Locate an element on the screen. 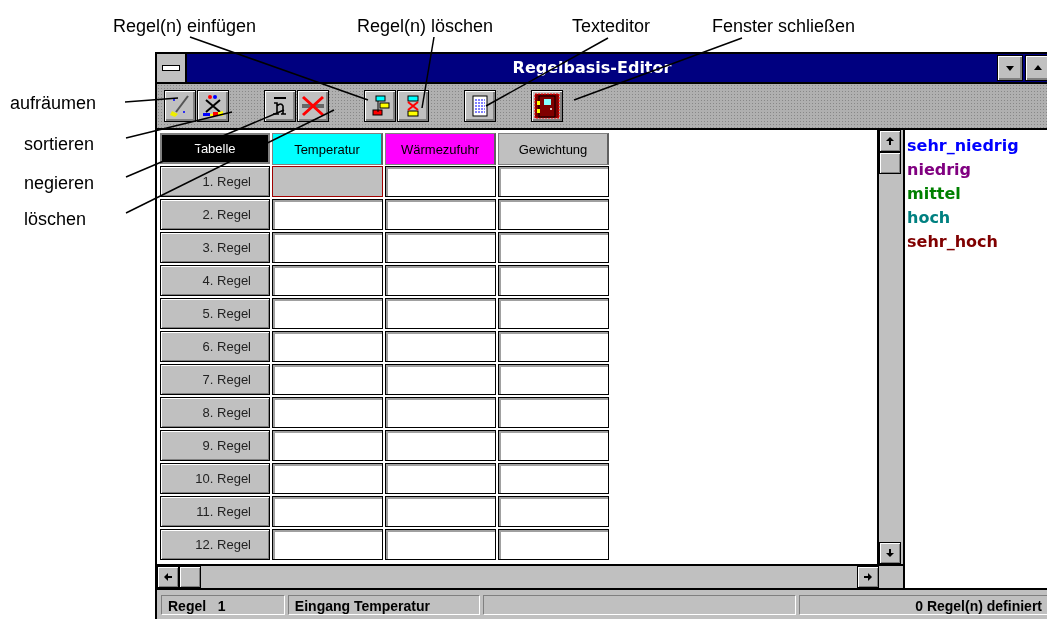  maximize-button is located at coordinates (1036, 68).